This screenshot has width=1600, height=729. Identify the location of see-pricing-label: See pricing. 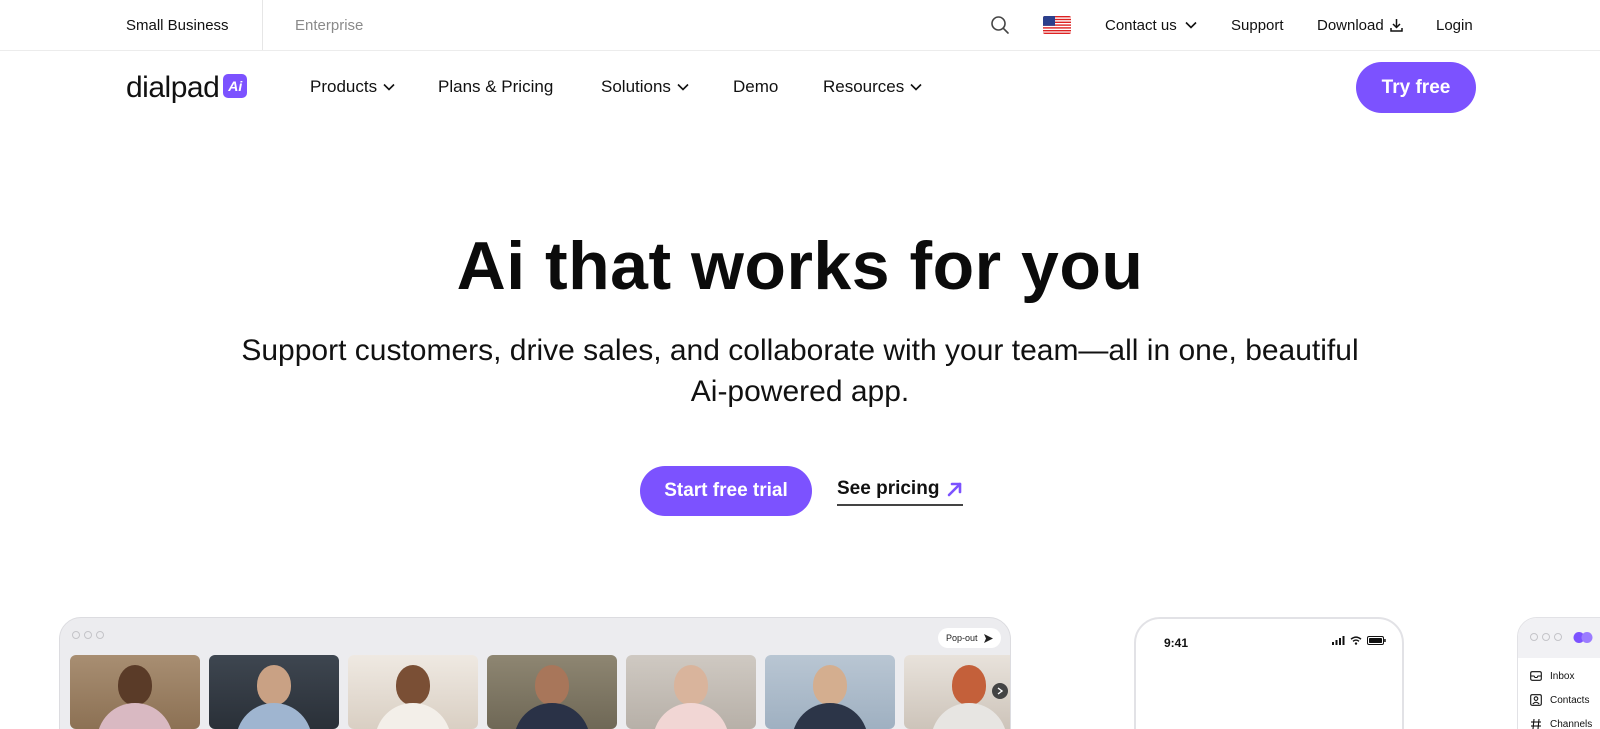
(888, 488).